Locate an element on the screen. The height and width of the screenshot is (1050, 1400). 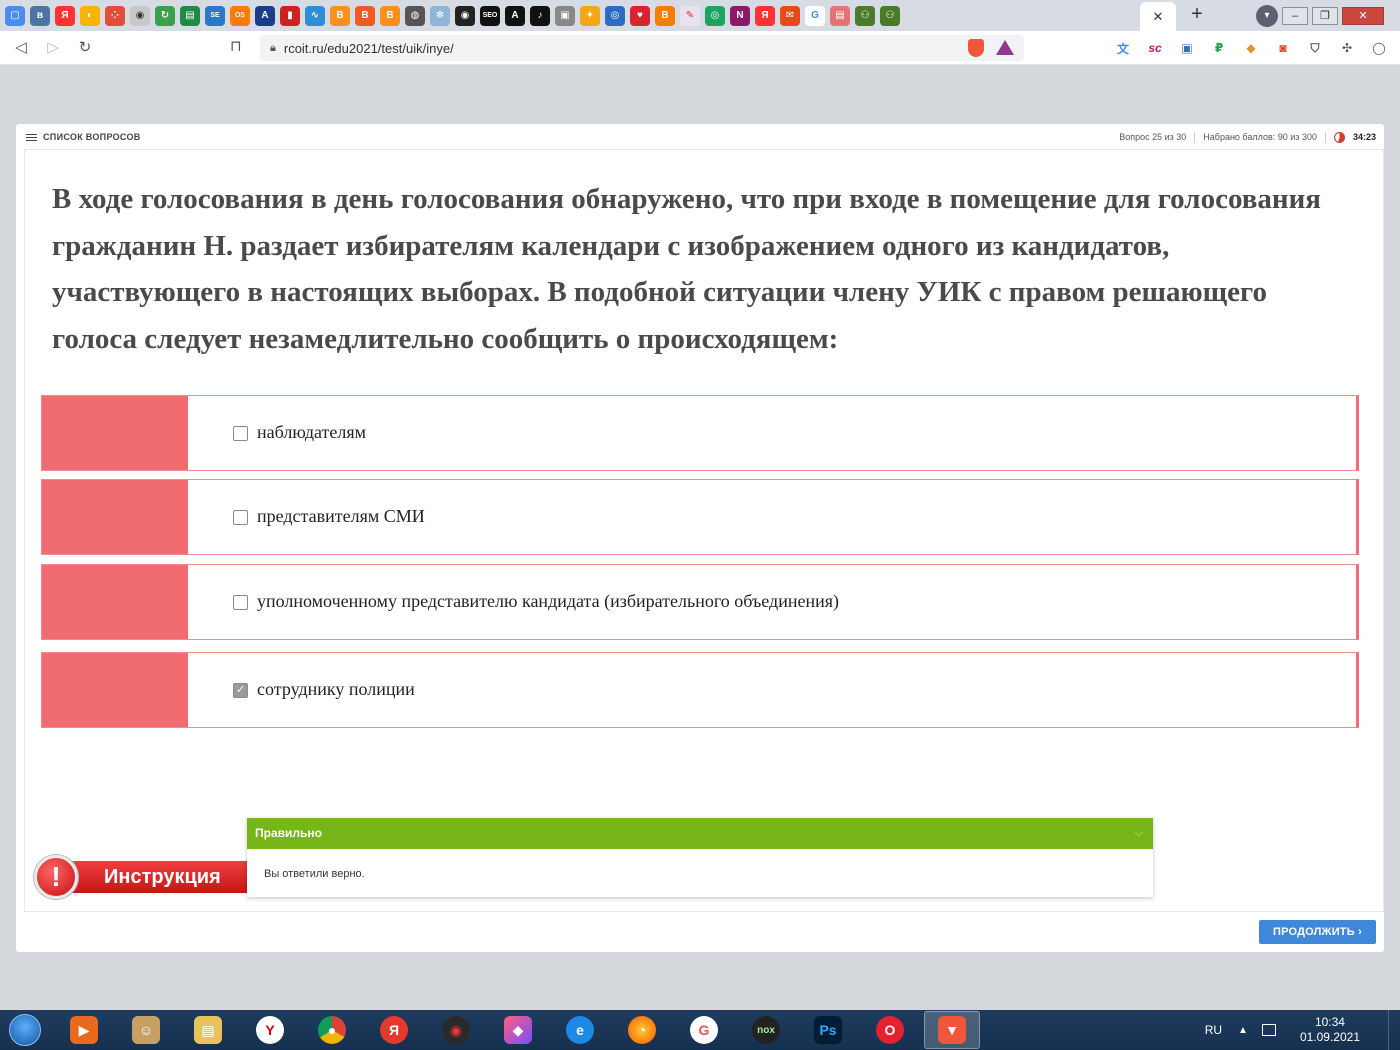
brave-icon: ▼ is located at coordinates (952, 1030).